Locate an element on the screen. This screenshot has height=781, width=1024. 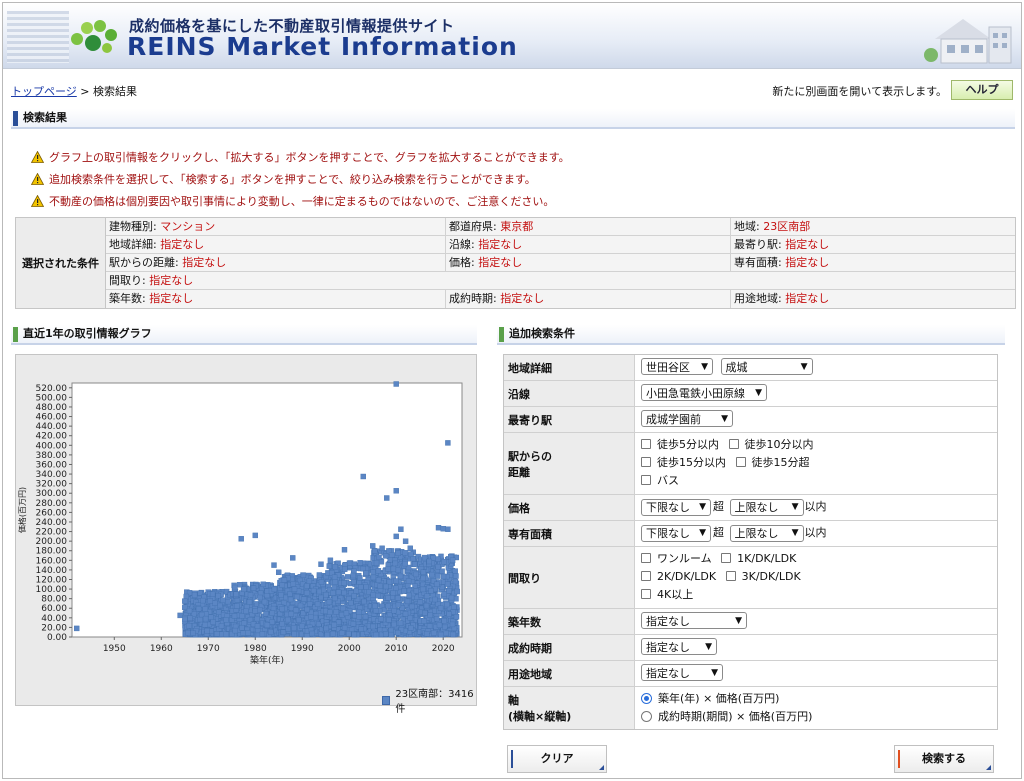
radio-axis-period-price: 成約時期(期間) × 価格(百万円) is located at coordinates (726, 716).